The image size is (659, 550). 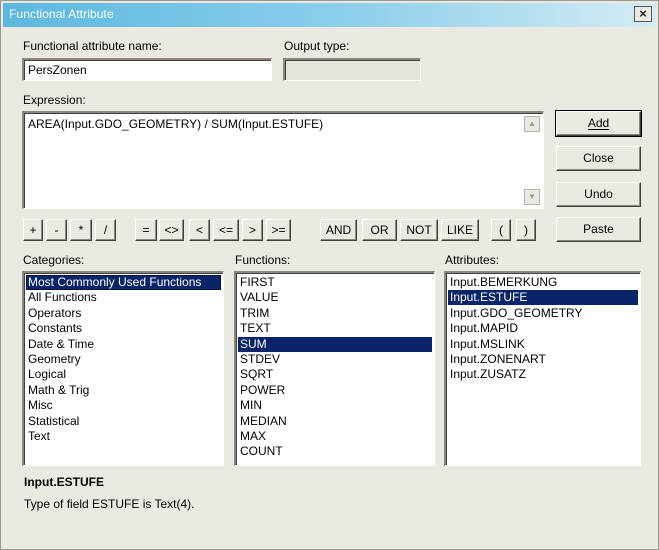 I want to click on undo-button-label: Undo, so click(x=598, y=194).